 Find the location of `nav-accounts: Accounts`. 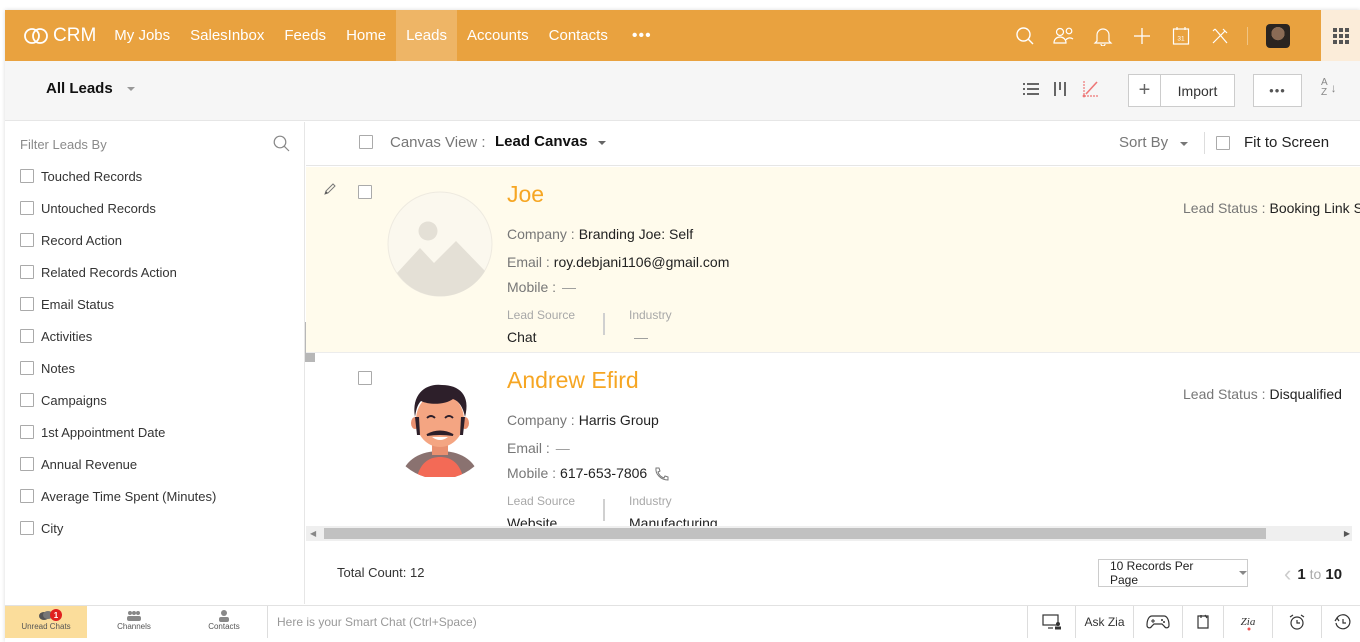

nav-accounts: Accounts is located at coordinates (498, 35).